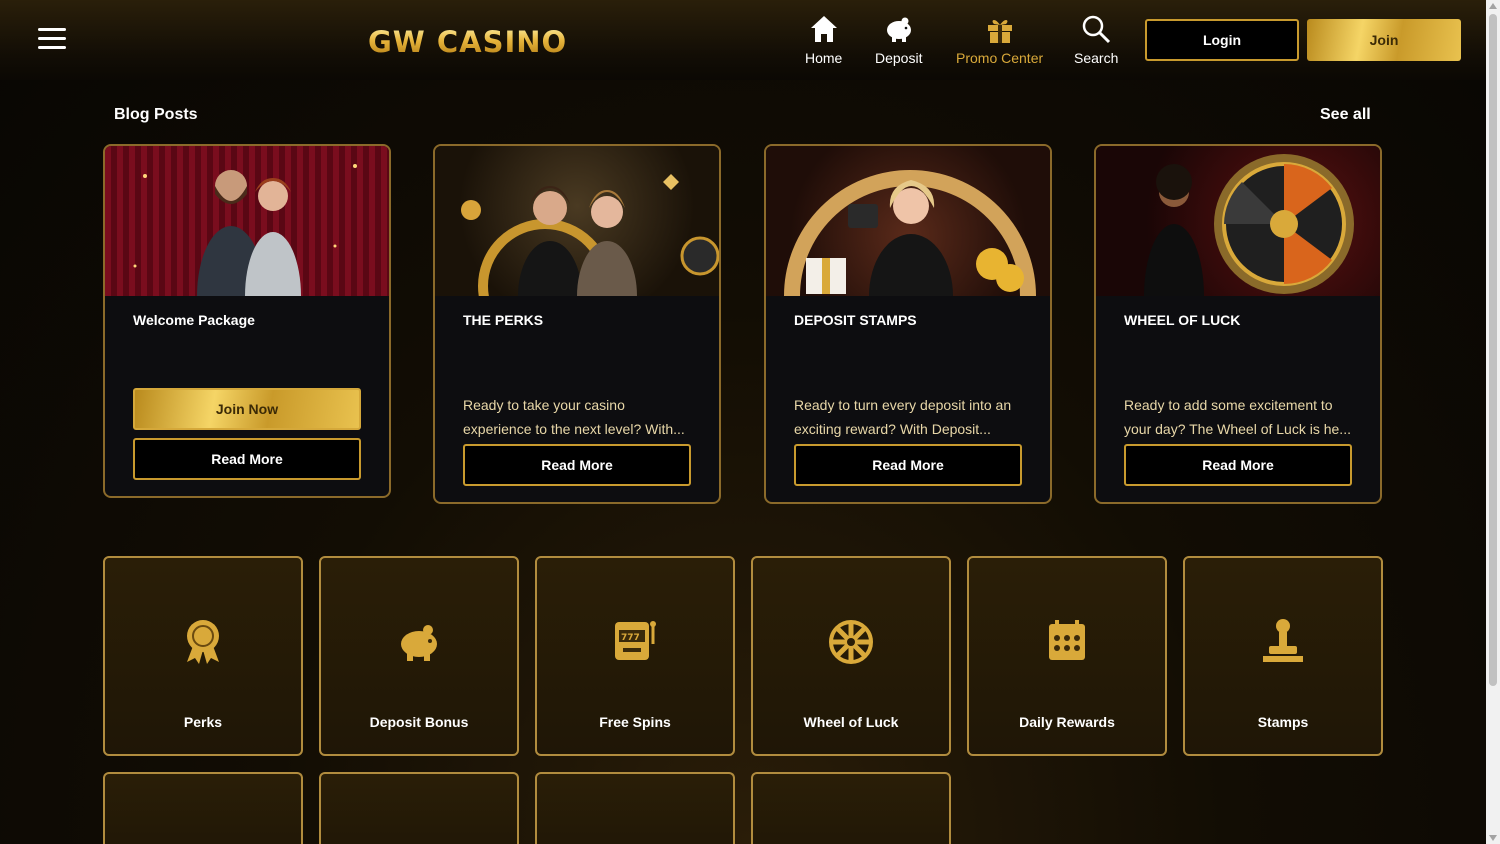 This screenshot has height=844, width=1500. I want to click on menu-icon, so click(52, 40).